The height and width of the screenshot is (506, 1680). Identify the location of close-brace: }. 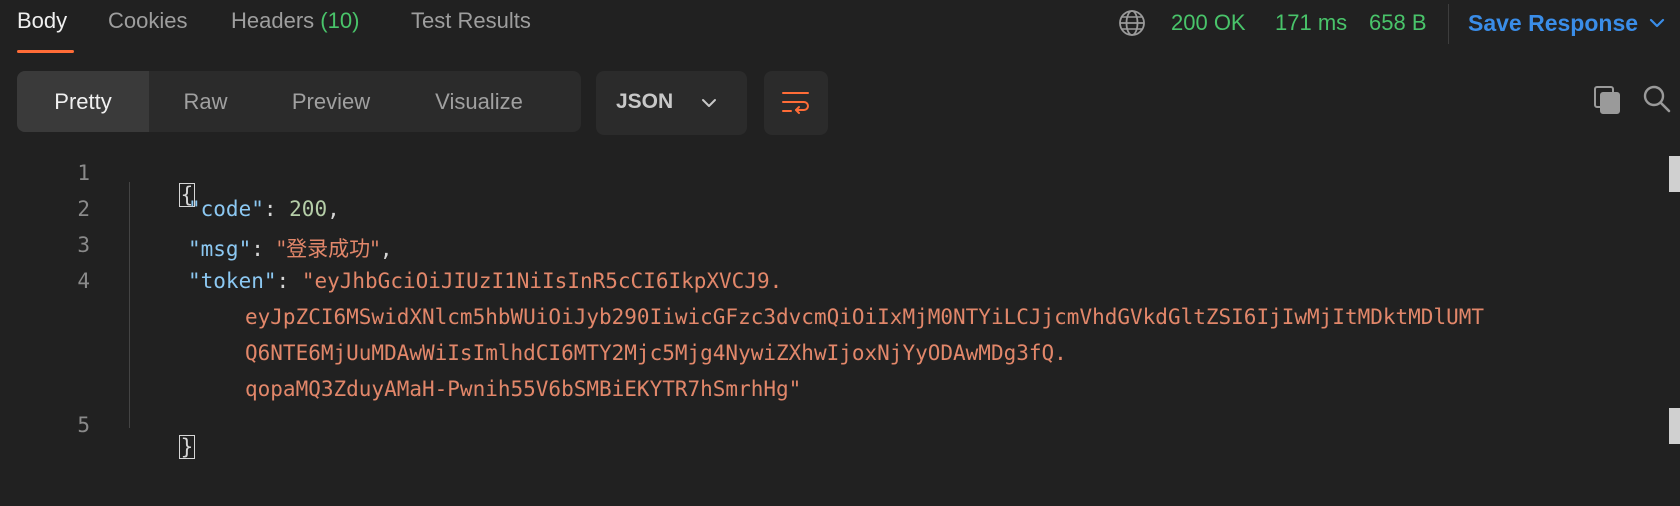
(187, 447).